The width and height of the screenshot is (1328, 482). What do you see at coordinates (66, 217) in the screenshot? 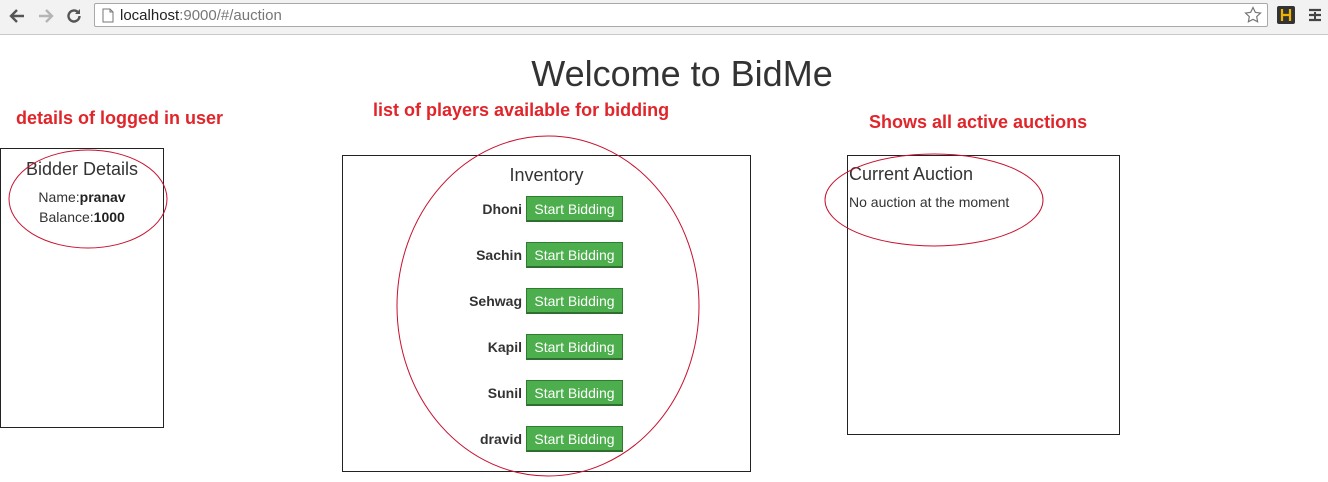
I see `balance-label: Balance:` at bounding box center [66, 217].